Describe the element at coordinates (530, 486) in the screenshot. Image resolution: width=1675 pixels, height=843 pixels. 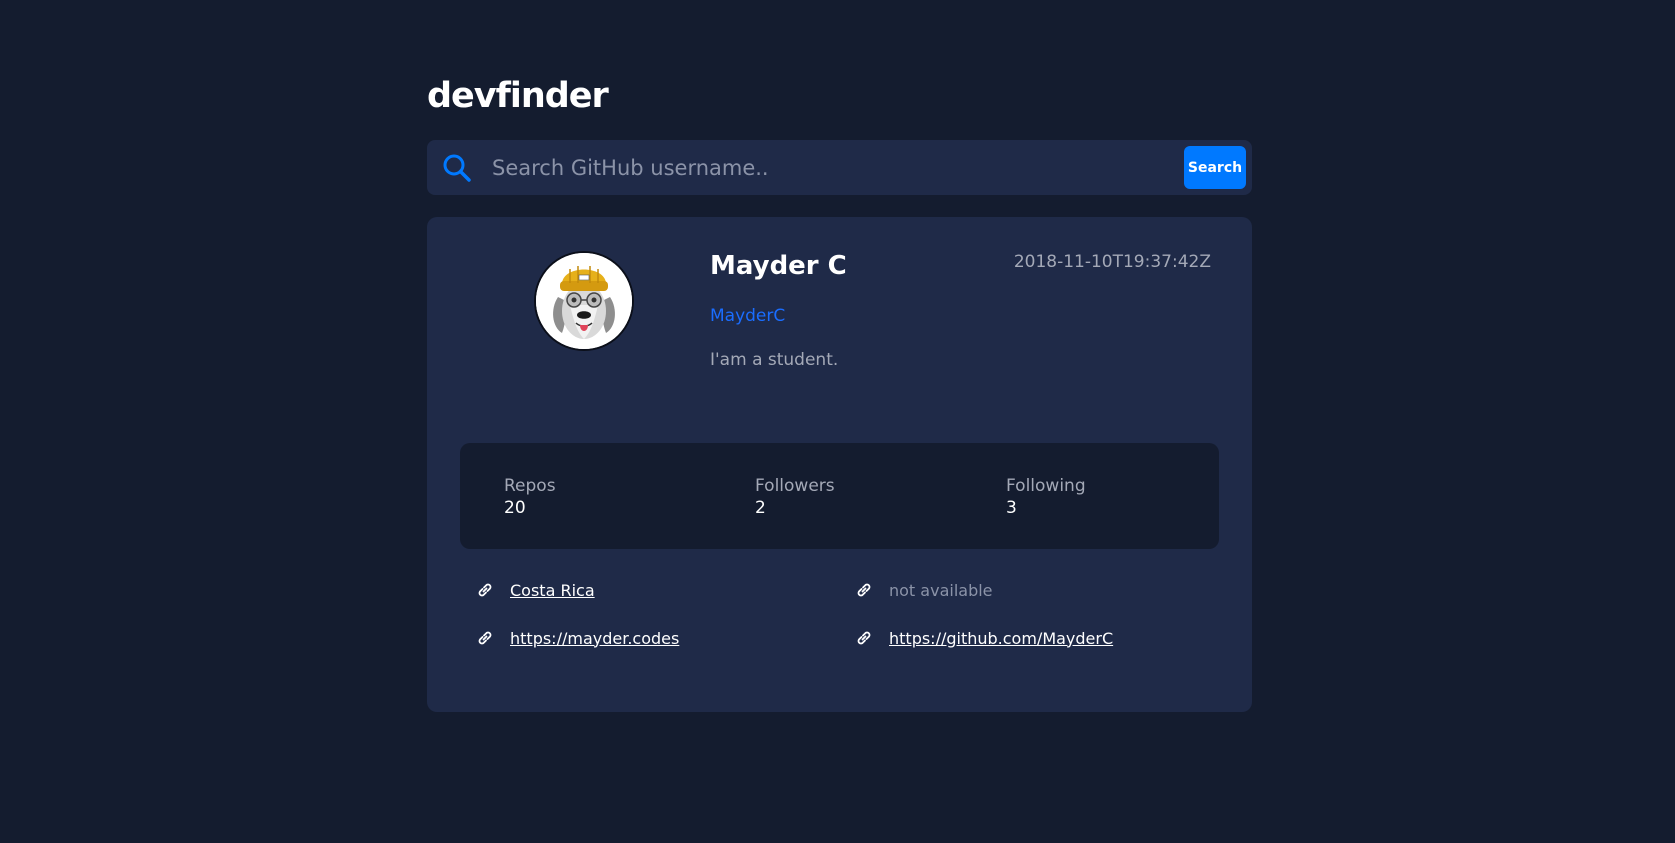
I see `stat-label: Repos` at that location.